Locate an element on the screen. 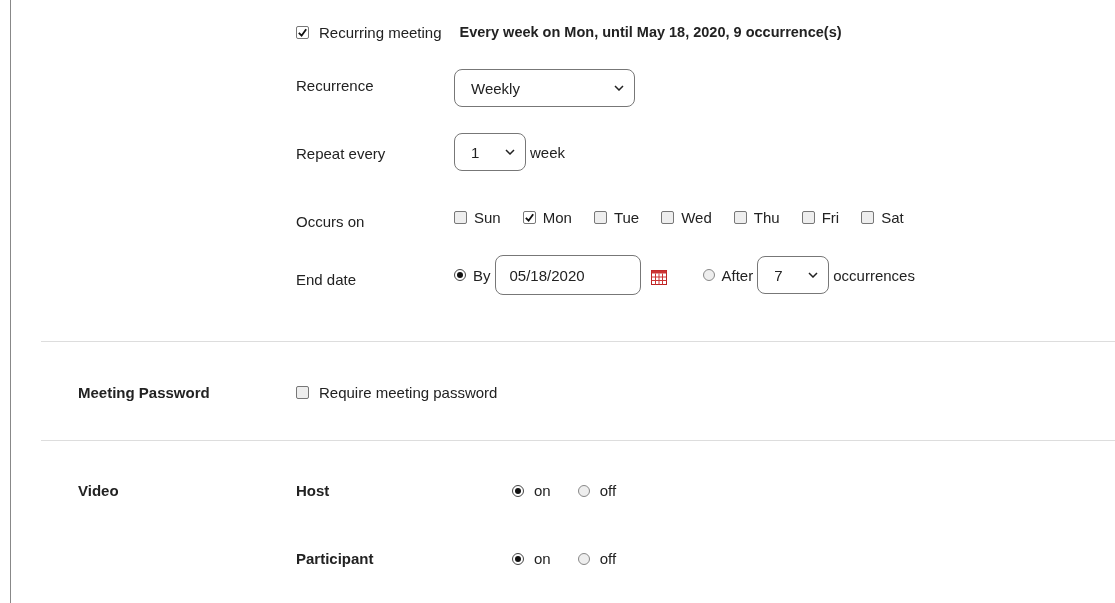  day-label: Sat is located at coordinates (892, 217).